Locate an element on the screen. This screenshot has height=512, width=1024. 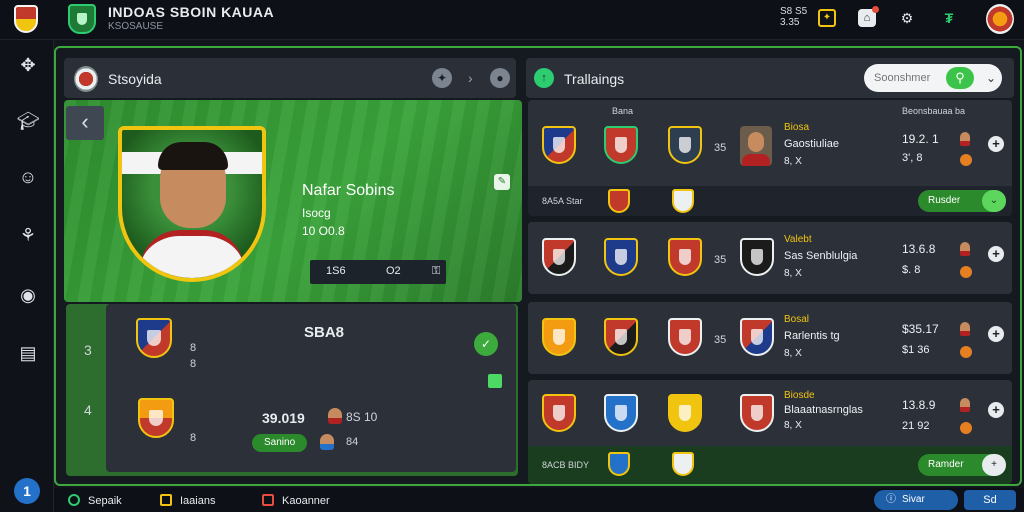
search-icon: ⚲ is located at coordinates (960, 78).